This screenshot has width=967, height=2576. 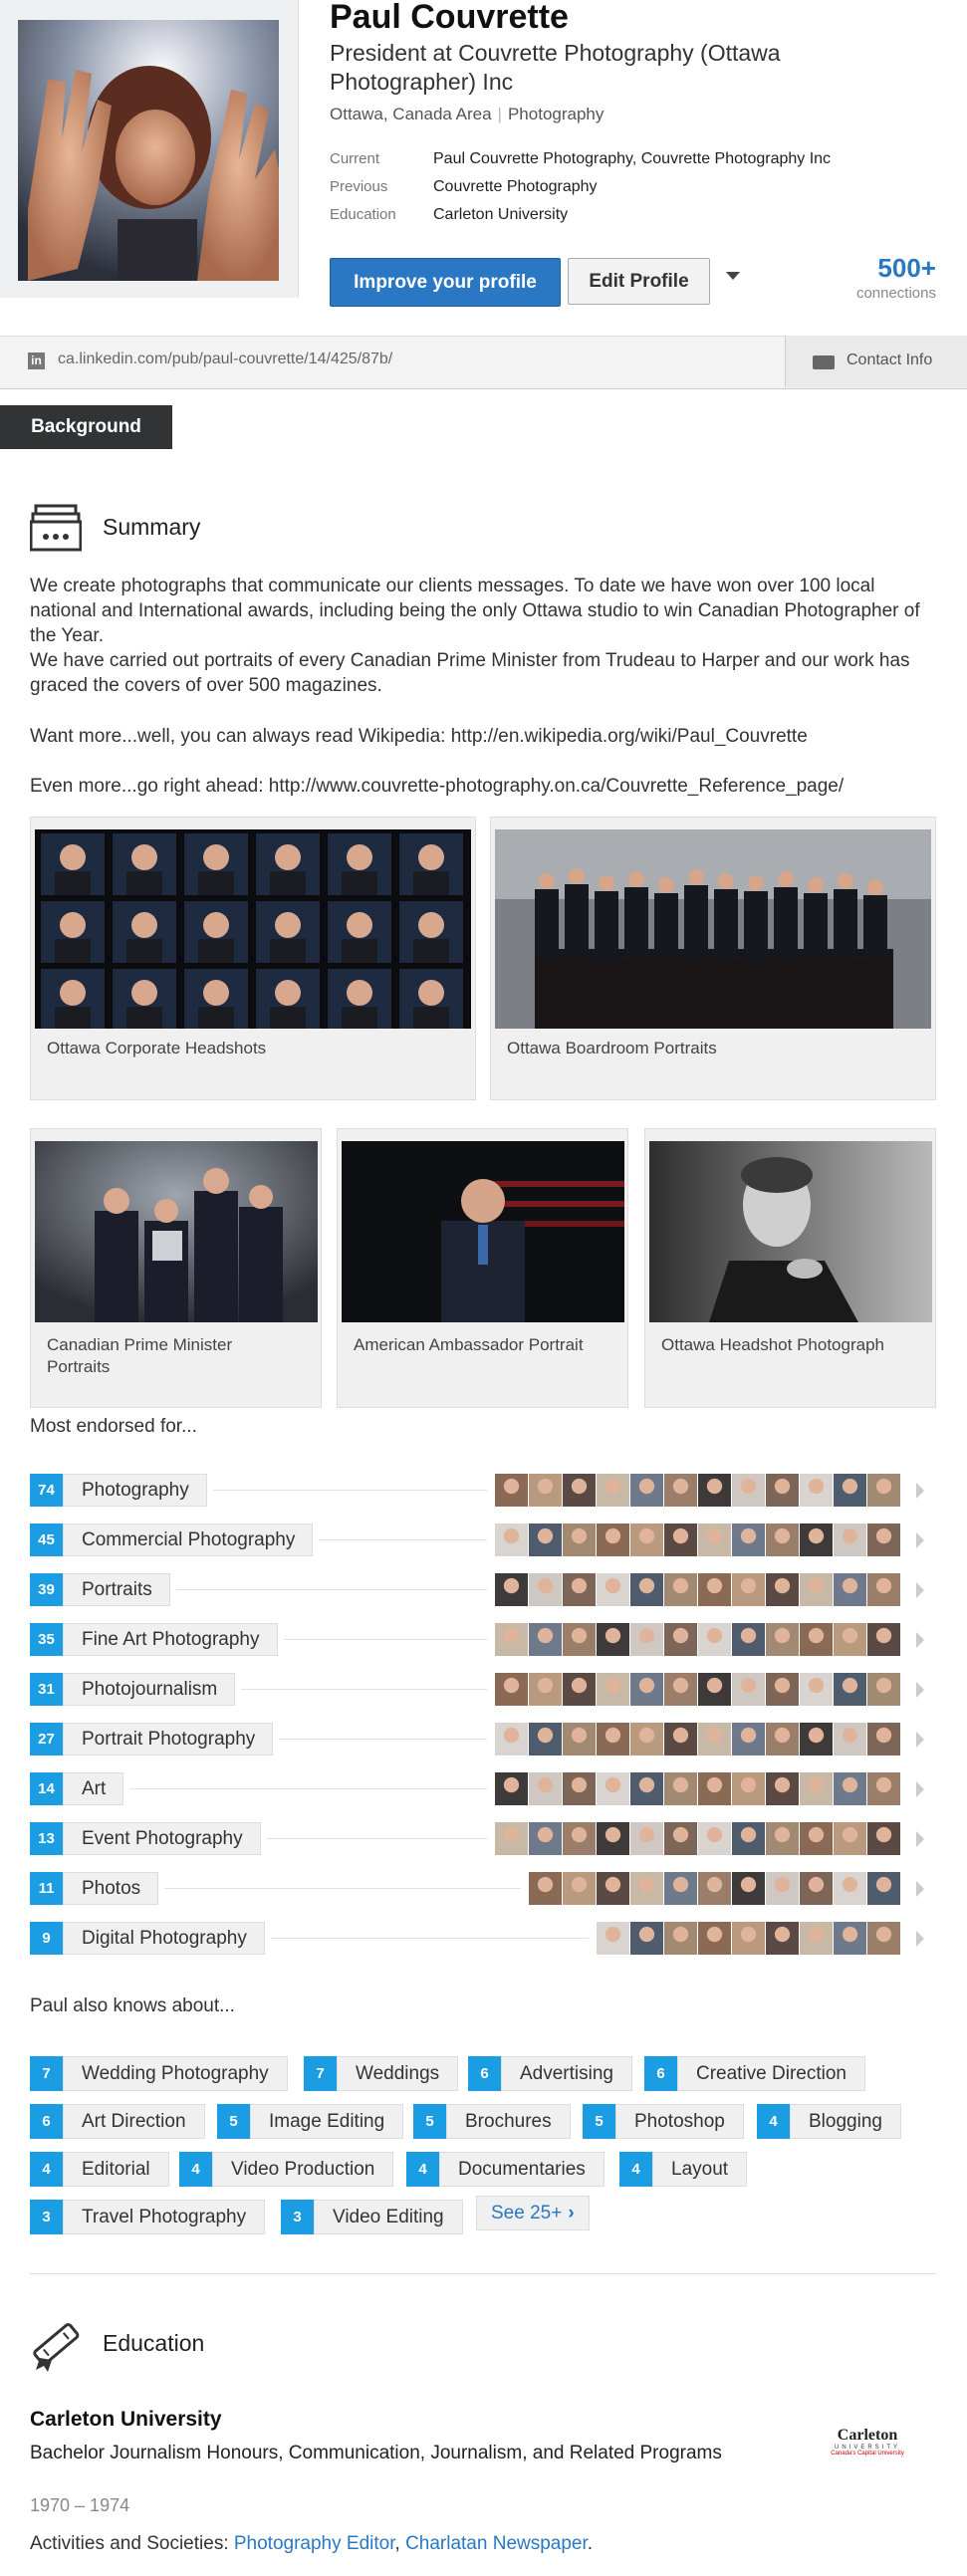 I want to click on chevron-down-icon, so click(x=733, y=276).